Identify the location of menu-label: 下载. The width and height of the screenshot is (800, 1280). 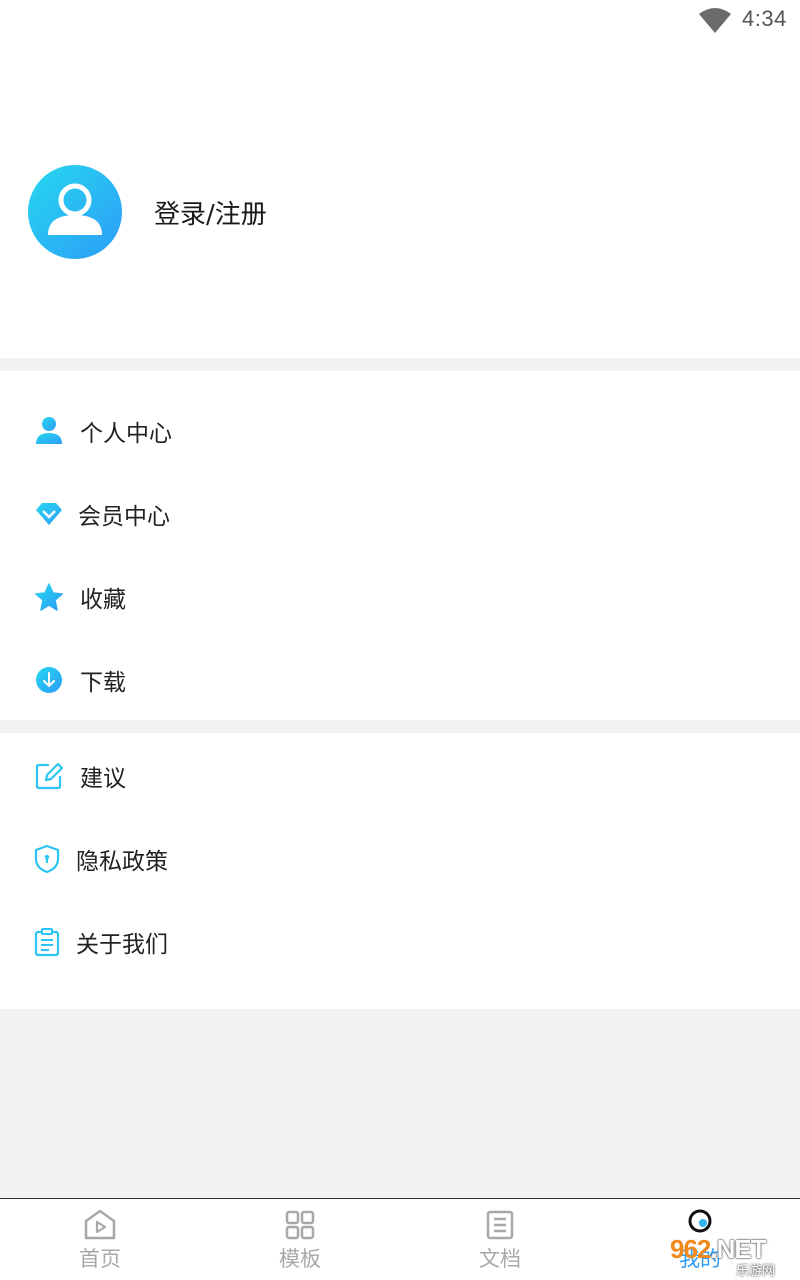
(103, 683).